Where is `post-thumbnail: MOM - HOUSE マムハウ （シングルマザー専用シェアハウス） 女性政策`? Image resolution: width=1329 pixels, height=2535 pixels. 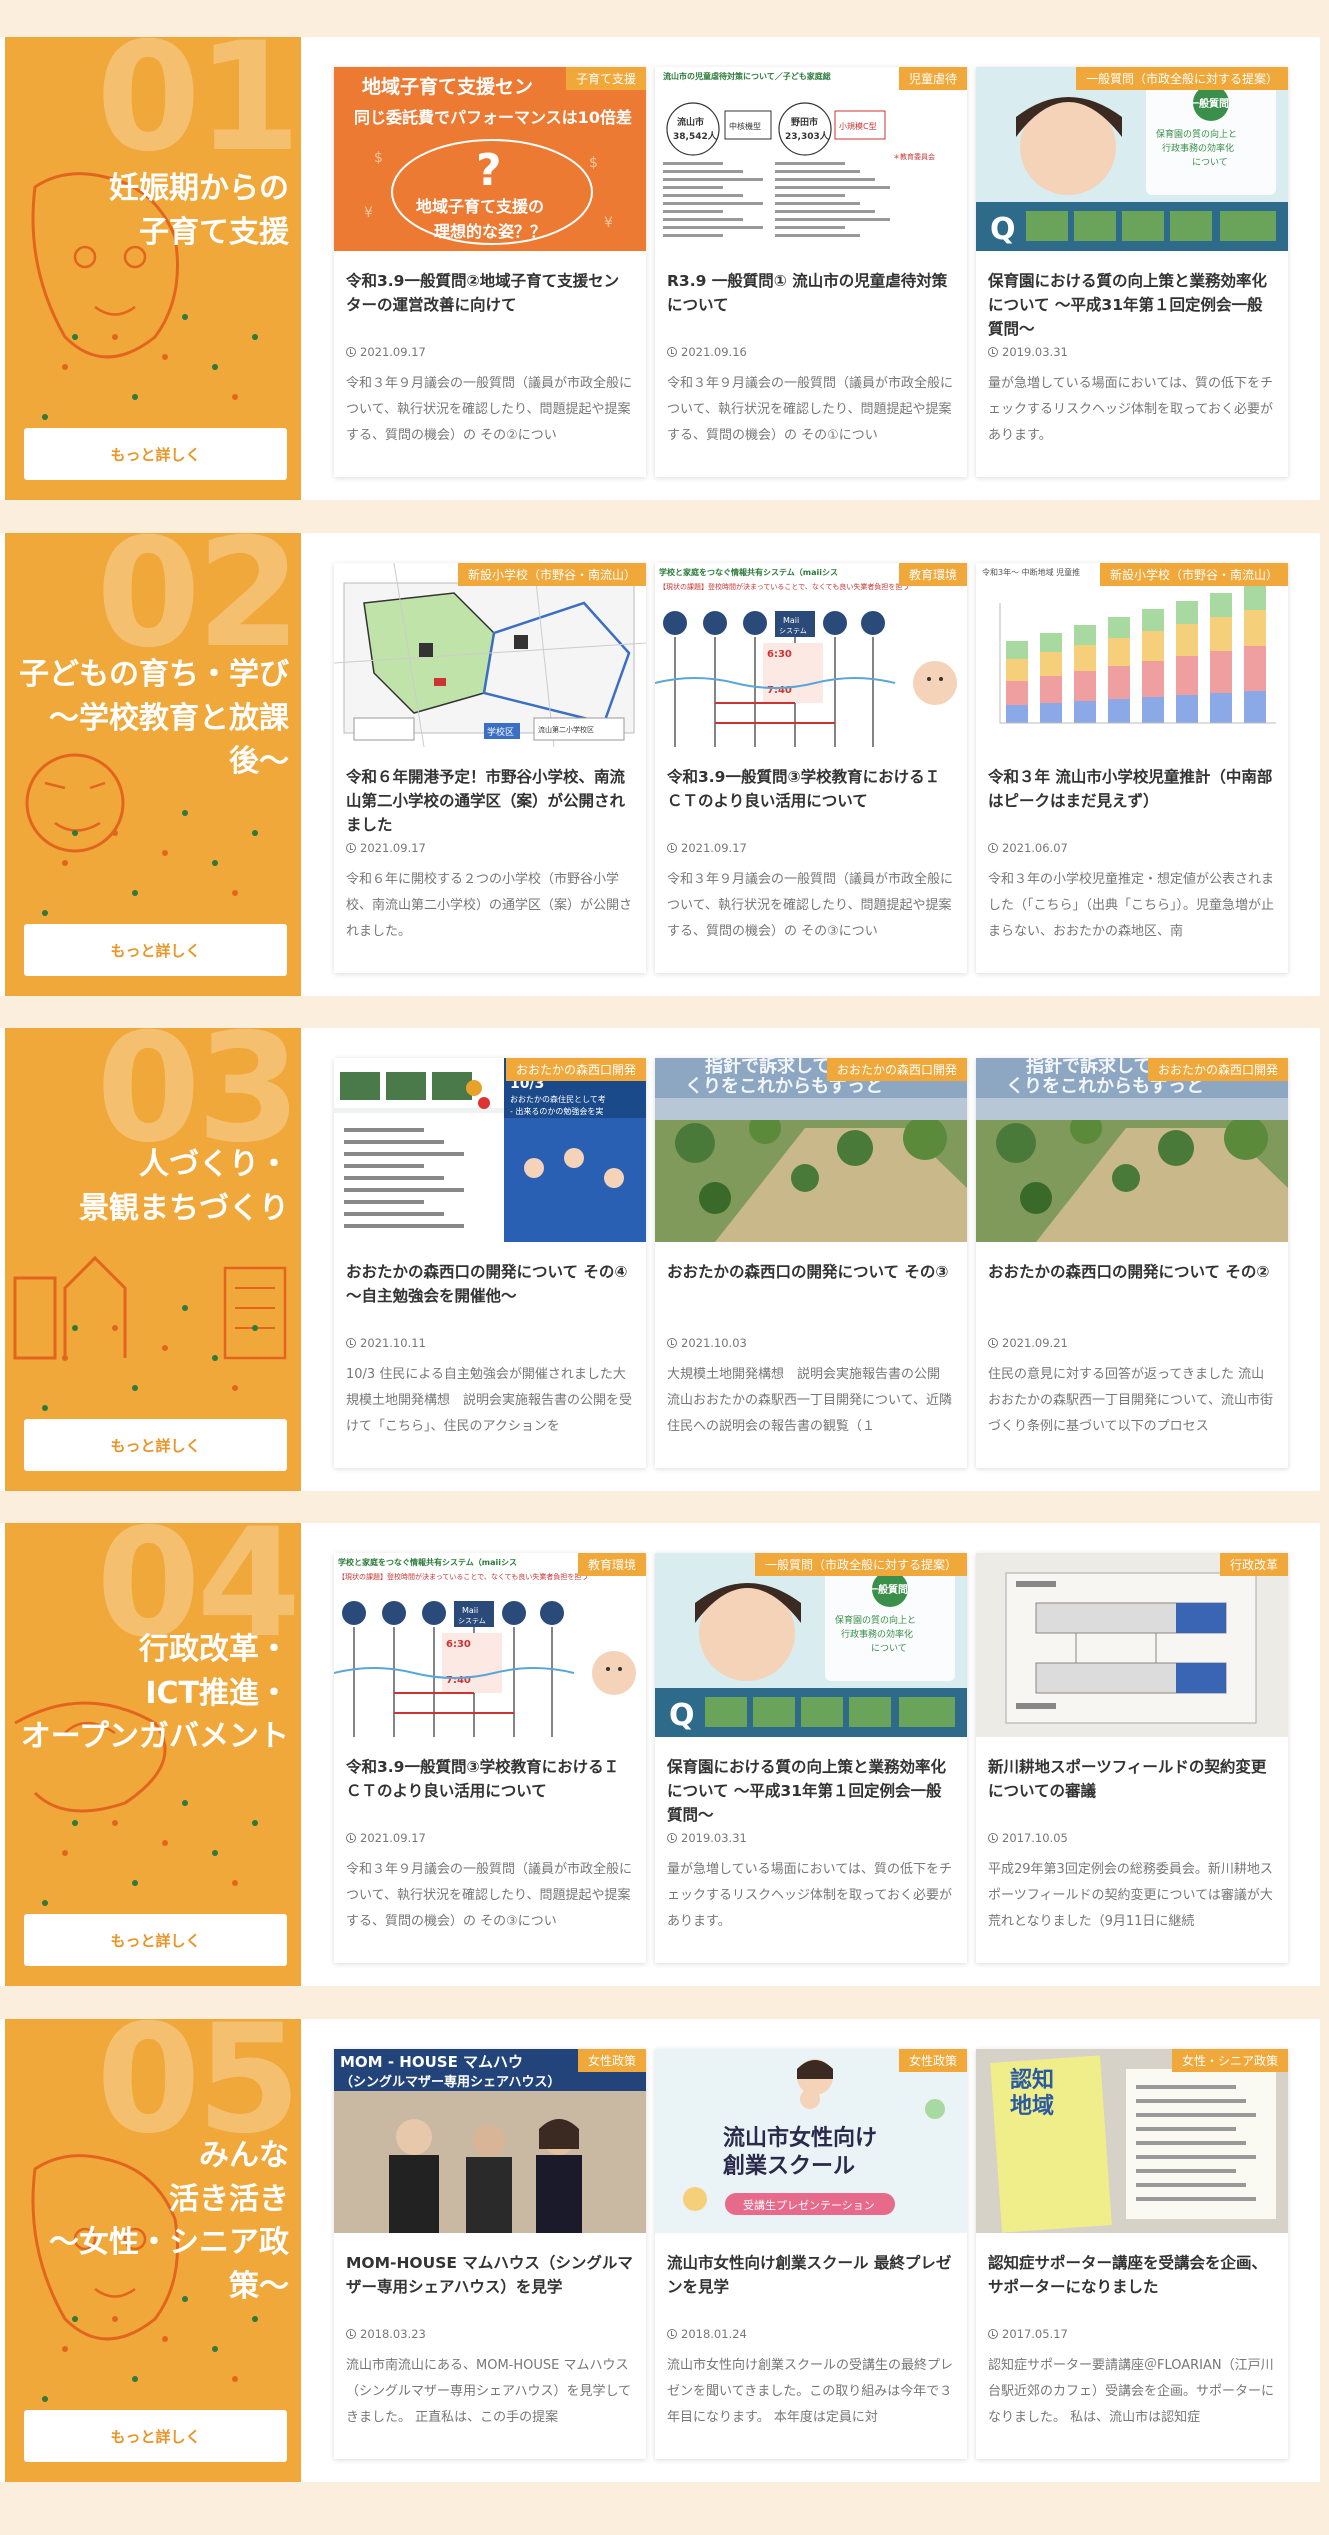 post-thumbnail: MOM - HOUSE マムハウ （シングルマザー専用シェアハウス） 女性政策 is located at coordinates (490, 2141).